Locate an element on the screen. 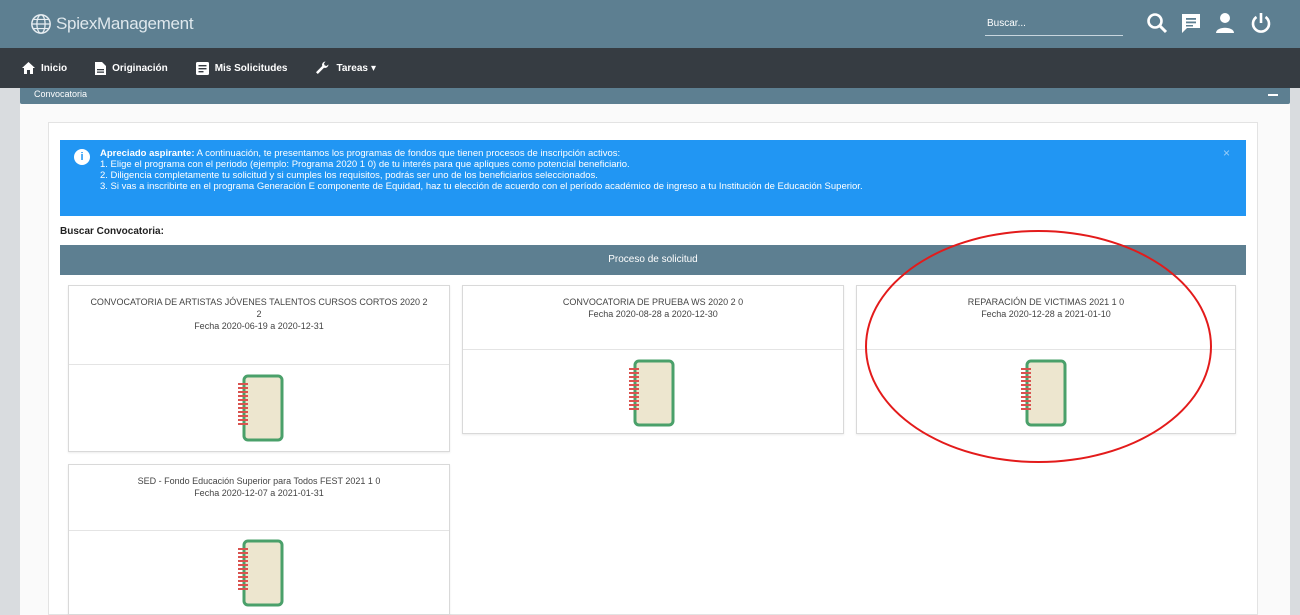  brand-name: SpiexManagement is located at coordinates (125, 23).